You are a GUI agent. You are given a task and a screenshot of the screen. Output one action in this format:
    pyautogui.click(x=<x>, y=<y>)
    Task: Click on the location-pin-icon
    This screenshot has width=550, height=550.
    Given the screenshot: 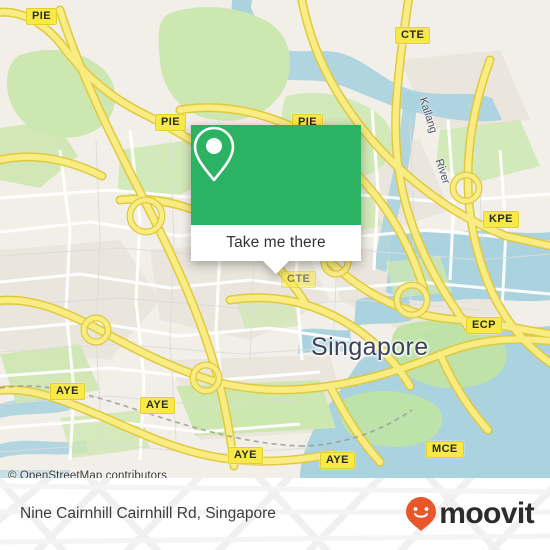 What is the action you would take?
    pyautogui.click(x=214, y=154)
    